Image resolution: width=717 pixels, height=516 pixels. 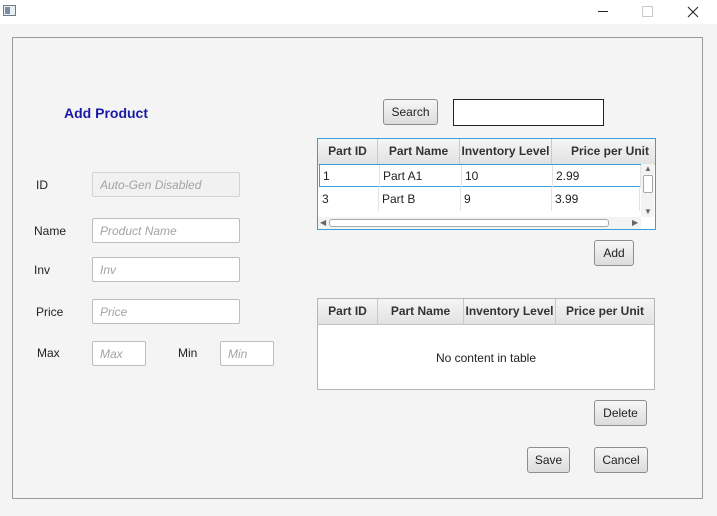 What do you see at coordinates (648, 169) in the screenshot?
I see `scroll-up-icon: ▲` at bounding box center [648, 169].